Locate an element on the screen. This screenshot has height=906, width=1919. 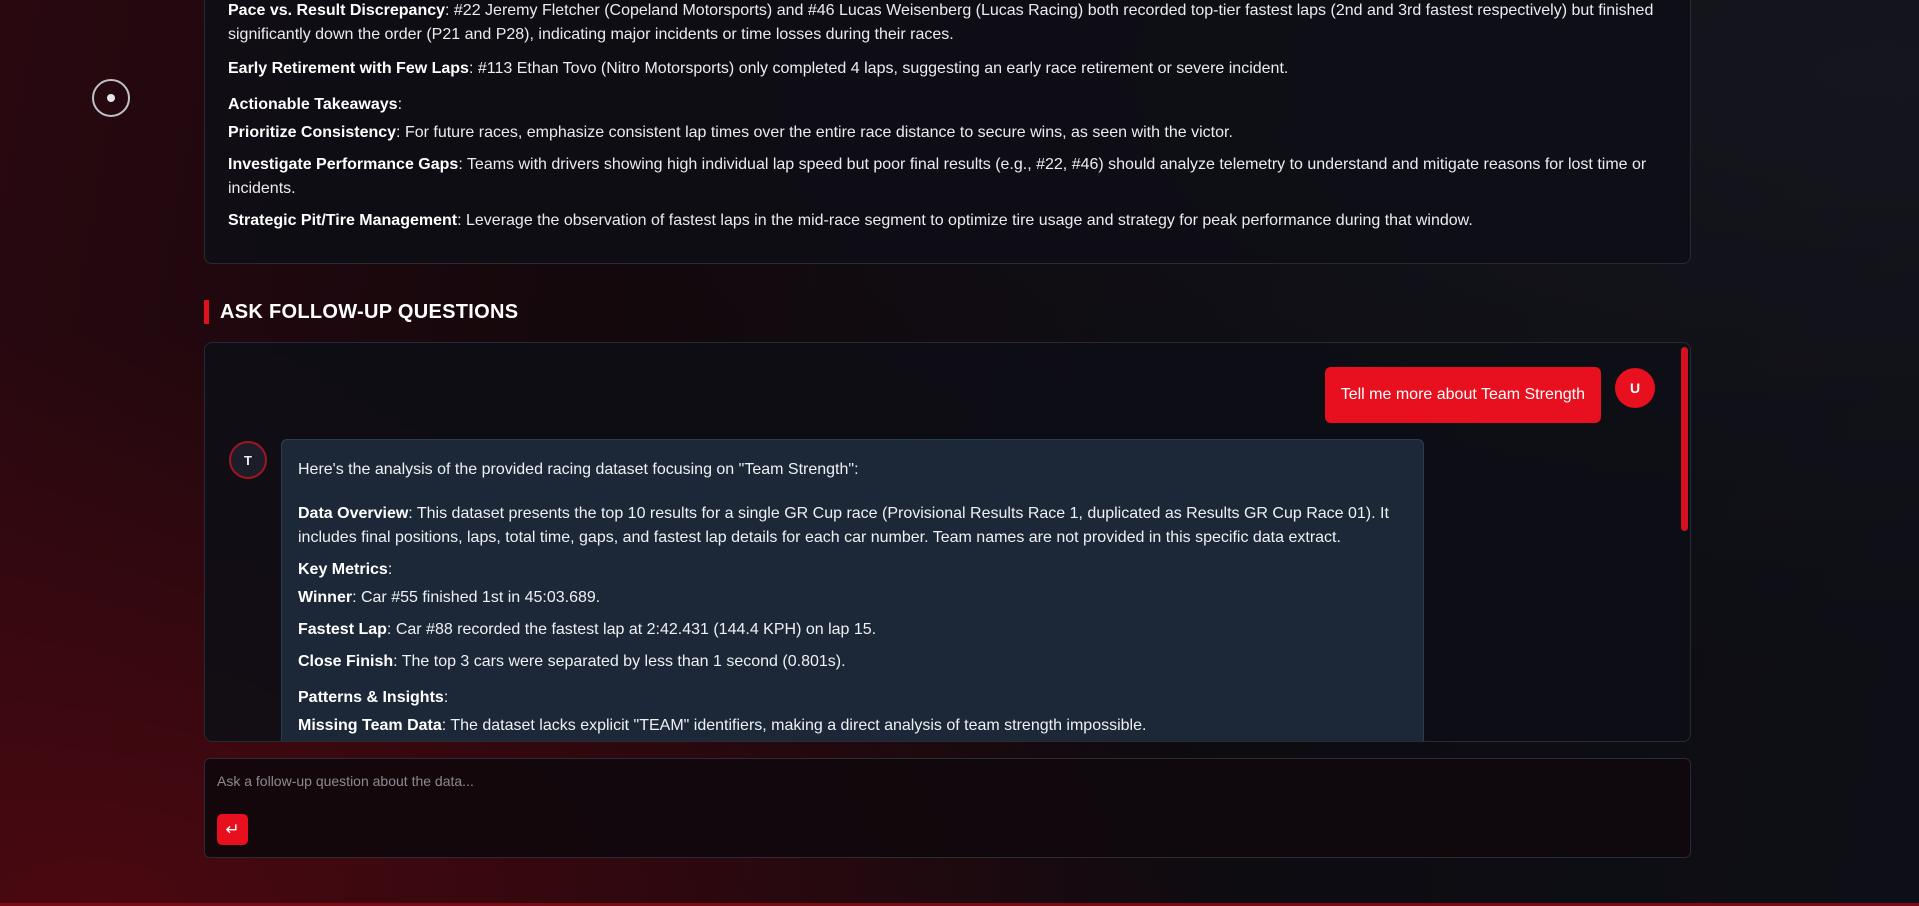
chat-scrollbar-thumb is located at coordinates (1684, 439).